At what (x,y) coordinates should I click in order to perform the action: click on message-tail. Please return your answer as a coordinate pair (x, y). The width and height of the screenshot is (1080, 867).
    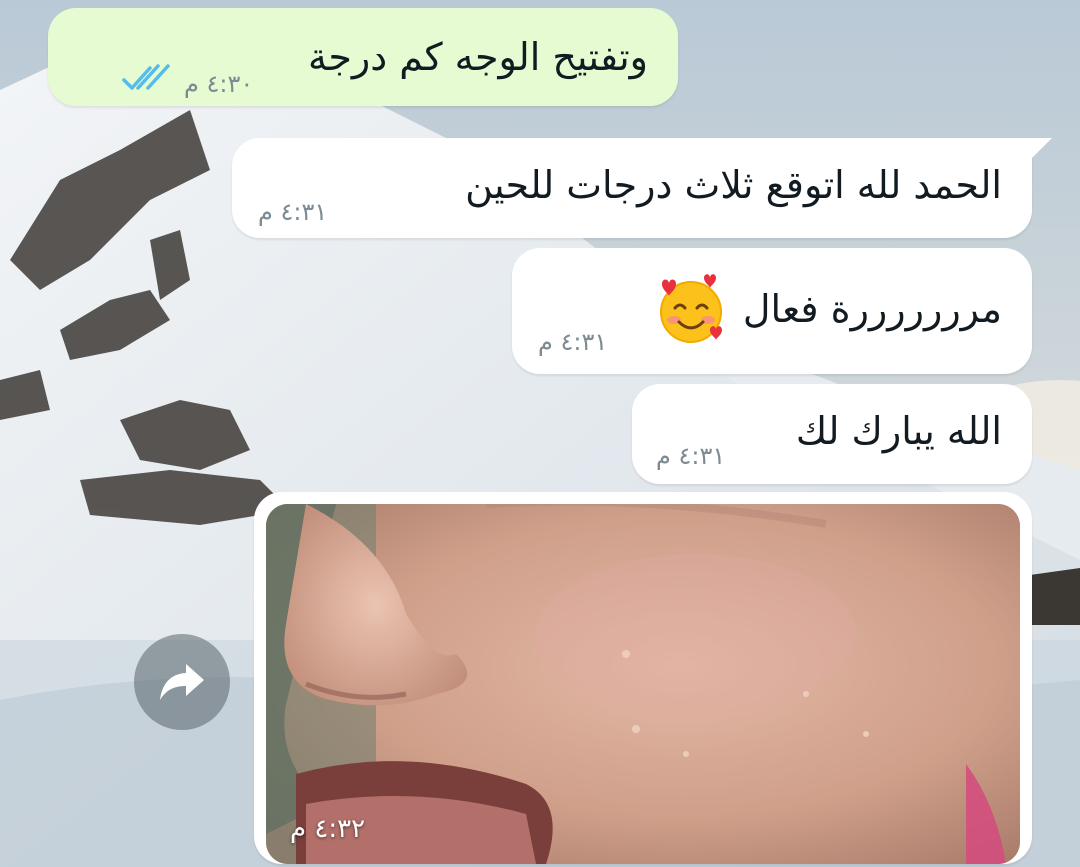
    Looking at the image, I should click on (1041, 149).